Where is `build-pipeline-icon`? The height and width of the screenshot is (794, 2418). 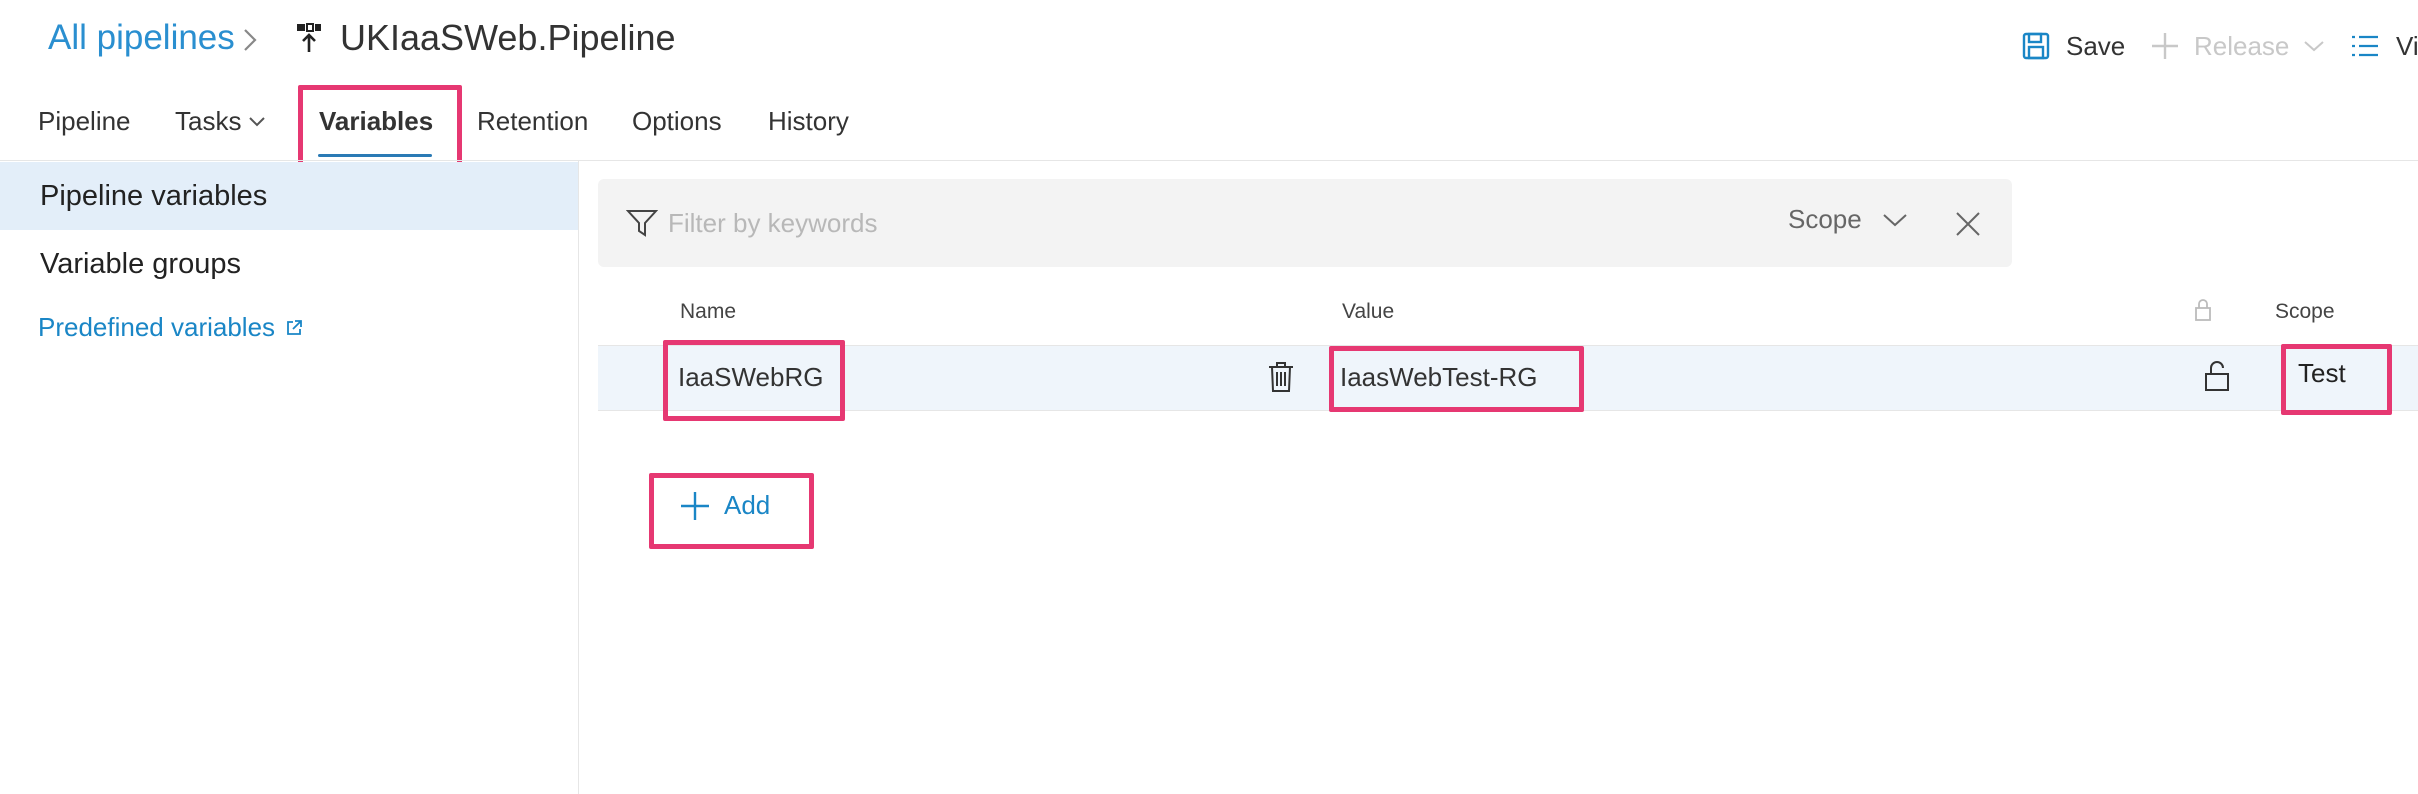 build-pipeline-icon is located at coordinates (309, 38).